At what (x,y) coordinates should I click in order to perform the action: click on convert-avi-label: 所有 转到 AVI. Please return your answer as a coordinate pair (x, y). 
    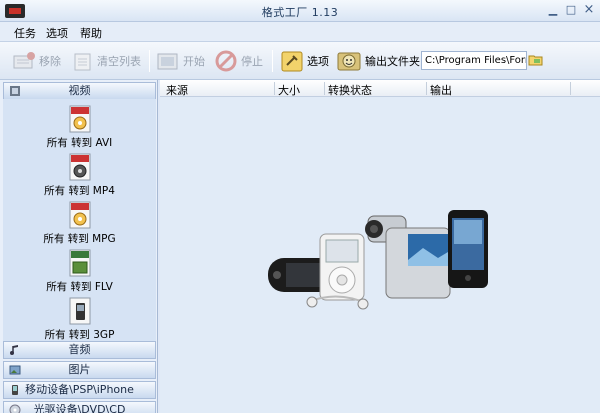
    Looking at the image, I should click on (79, 143).